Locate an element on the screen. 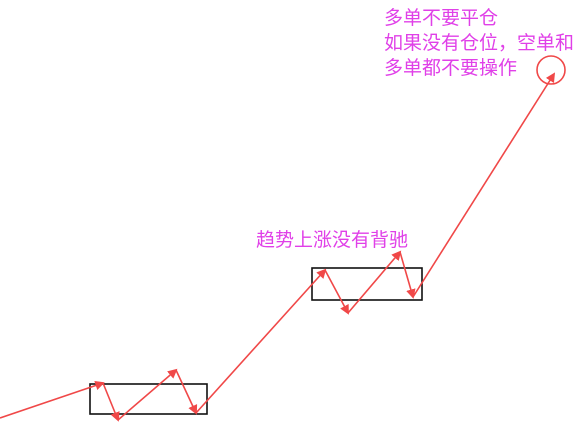 The width and height of the screenshot is (586, 442). annotation-top-line-3: 多单都不要操作 is located at coordinates (451, 68).